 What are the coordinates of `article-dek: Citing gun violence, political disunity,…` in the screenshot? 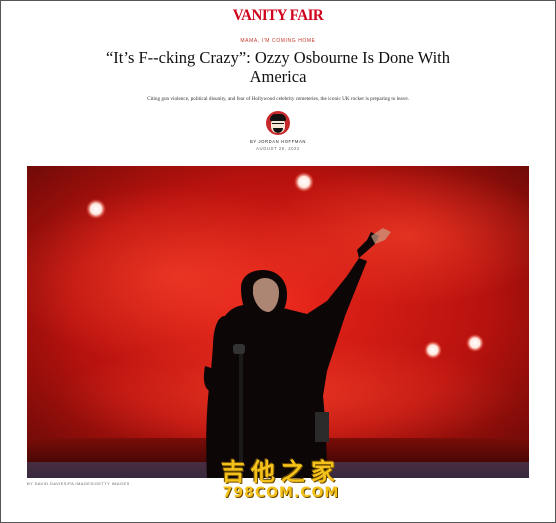 It's located at (278, 99).